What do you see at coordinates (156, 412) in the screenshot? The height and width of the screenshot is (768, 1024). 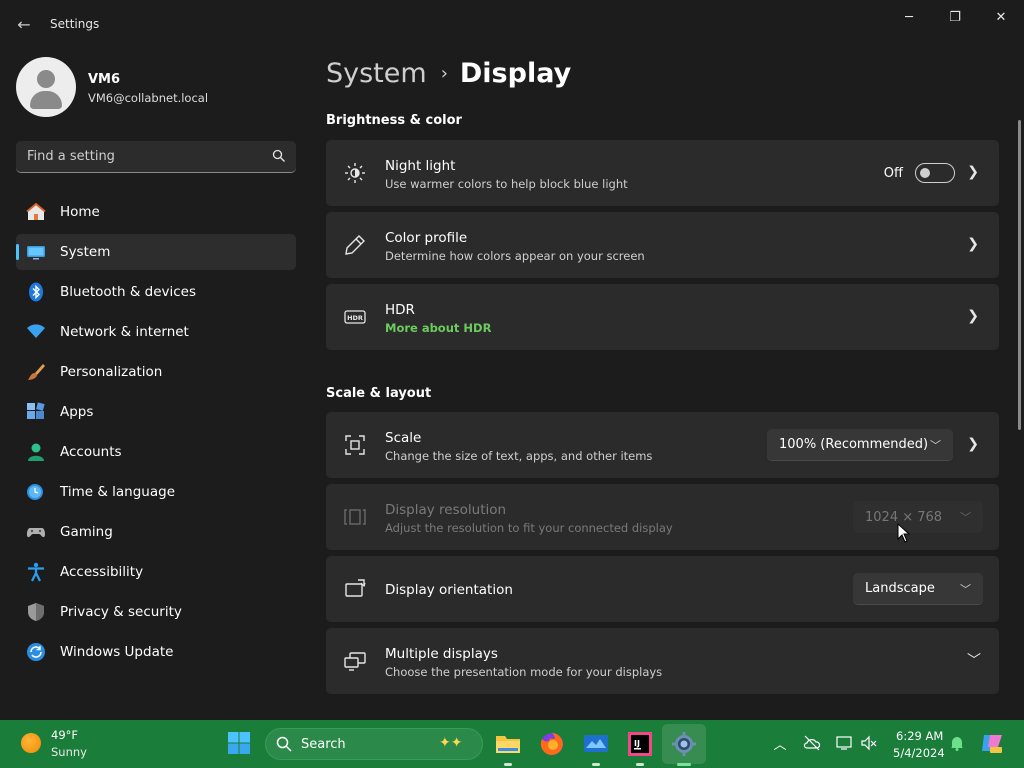 I see `sidebar-item-apps: Apps` at bounding box center [156, 412].